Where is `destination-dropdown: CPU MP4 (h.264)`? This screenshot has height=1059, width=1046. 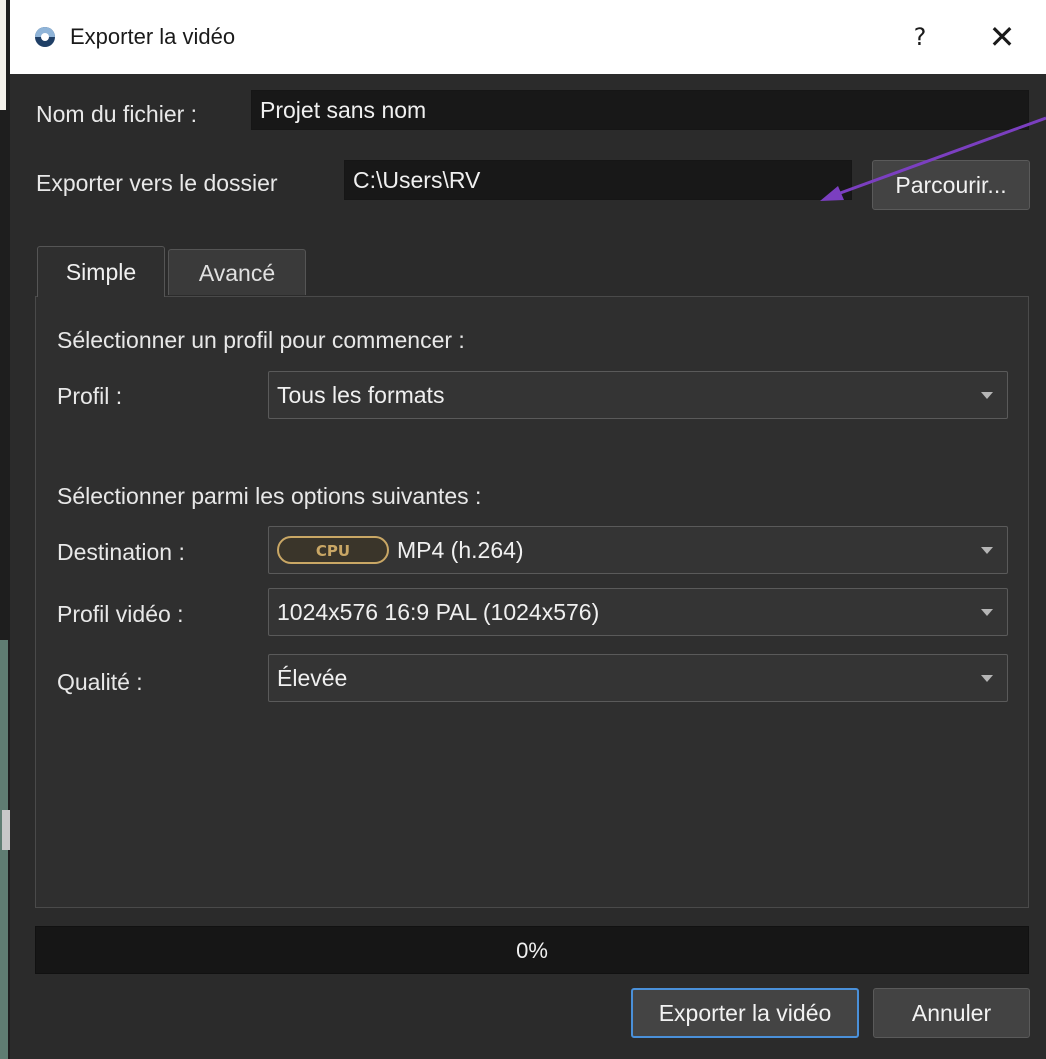
destination-dropdown: CPU MP4 (h.264) is located at coordinates (638, 550).